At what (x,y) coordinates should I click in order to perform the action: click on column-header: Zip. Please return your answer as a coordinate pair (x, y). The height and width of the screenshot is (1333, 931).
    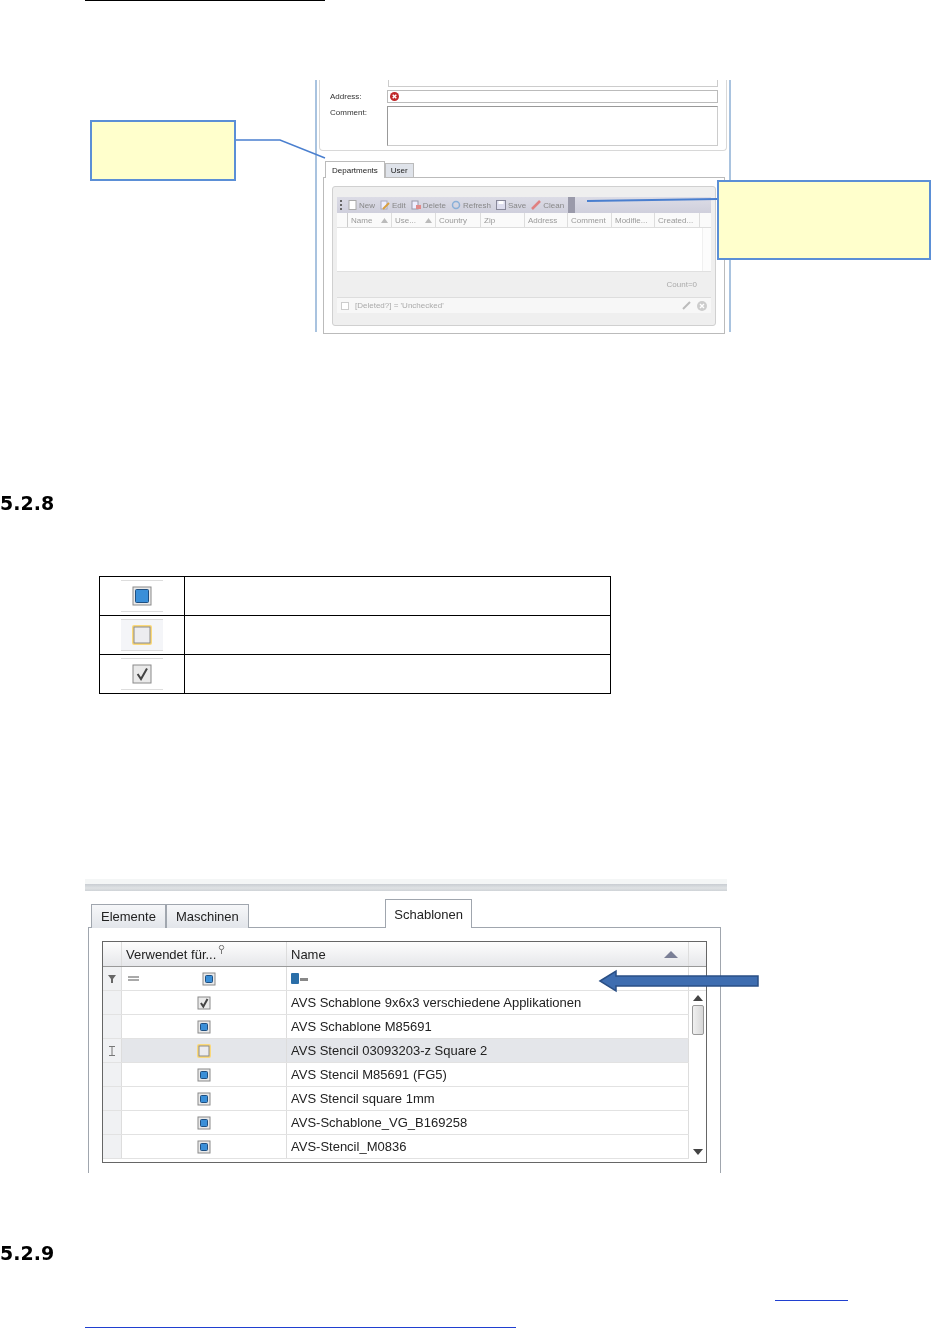
    Looking at the image, I should click on (503, 220).